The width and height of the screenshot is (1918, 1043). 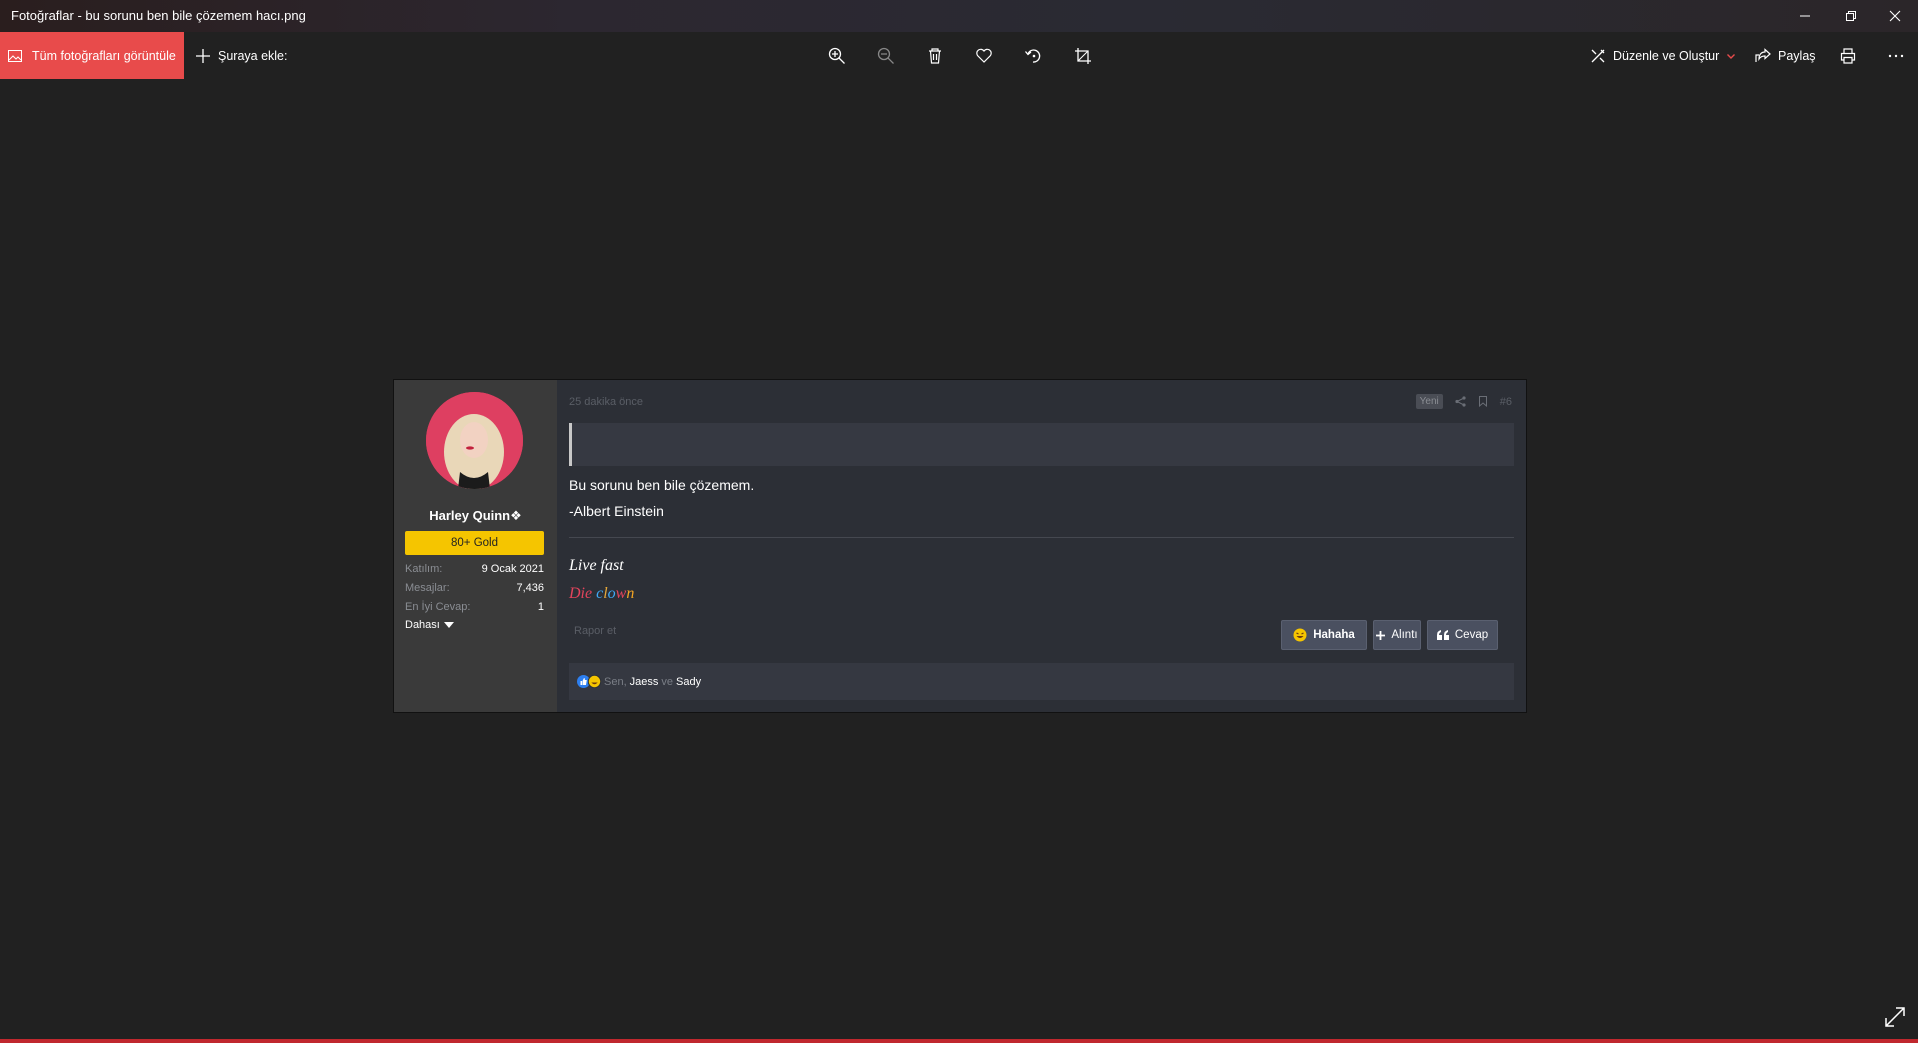 I want to click on signature-die: Die, so click(x=581, y=593).